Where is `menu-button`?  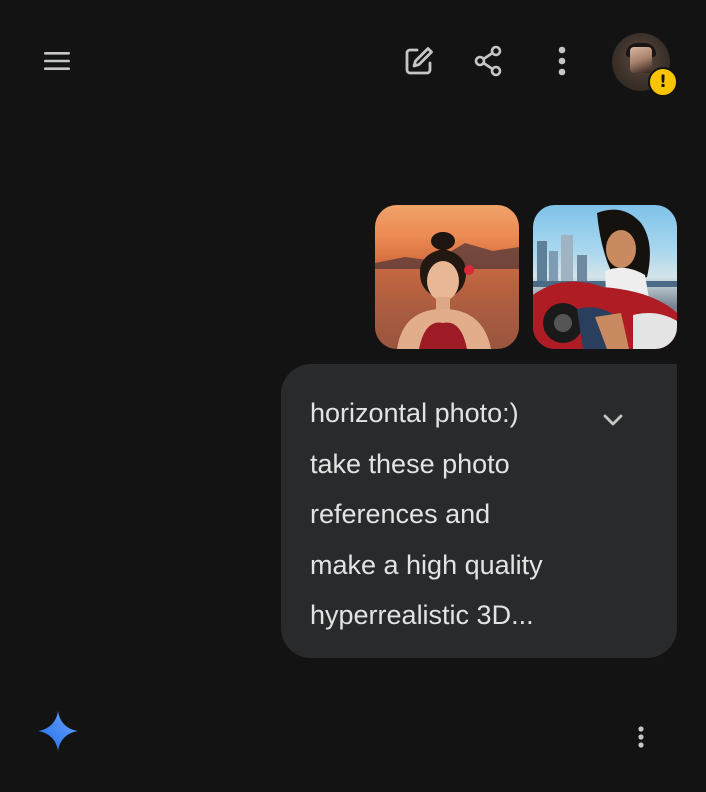 menu-button is located at coordinates (57, 61).